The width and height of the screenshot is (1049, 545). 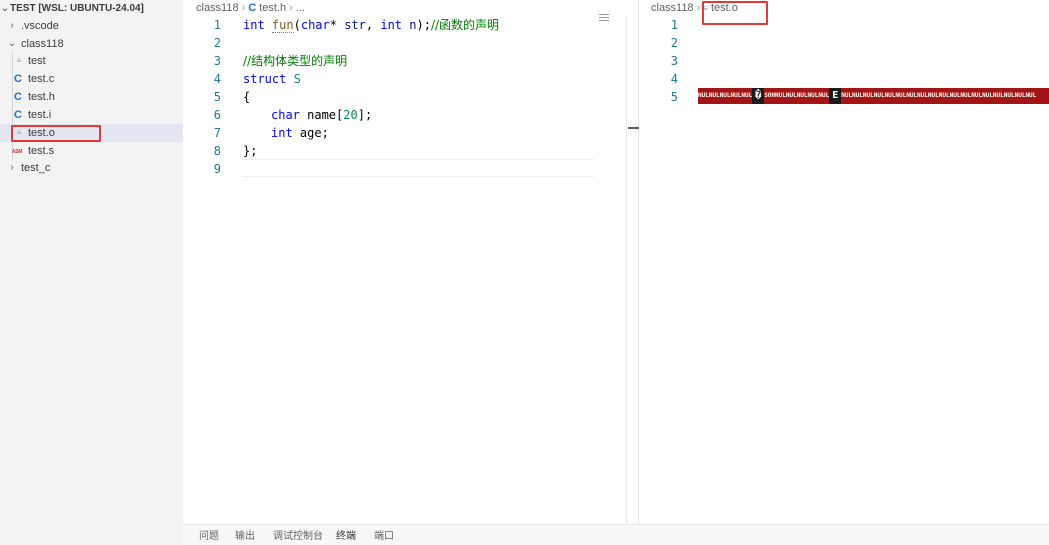 I want to click on explorer-root-header: ⌄ TEST [WSL: UBUNTU-24.04], so click(x=91, y=9).